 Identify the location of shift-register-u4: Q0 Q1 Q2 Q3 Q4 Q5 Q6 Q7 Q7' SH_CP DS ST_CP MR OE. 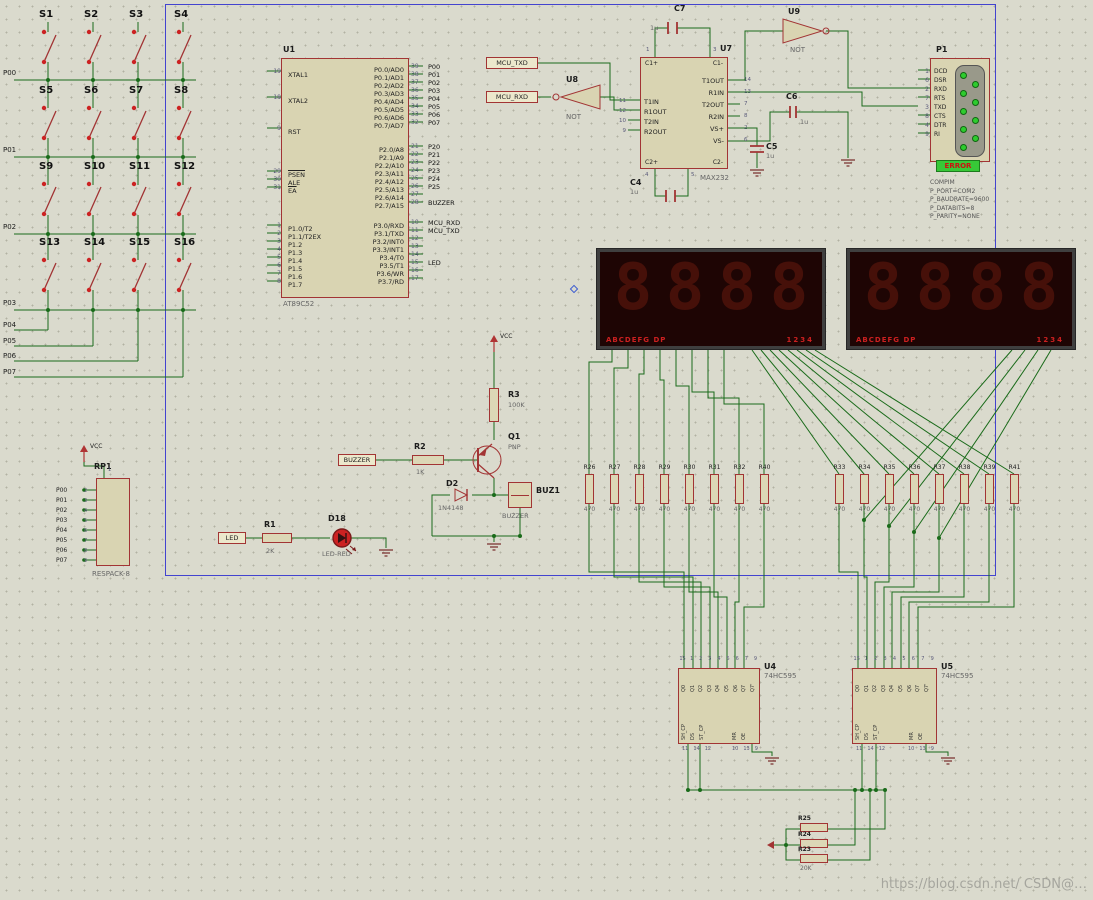
(719, 706).